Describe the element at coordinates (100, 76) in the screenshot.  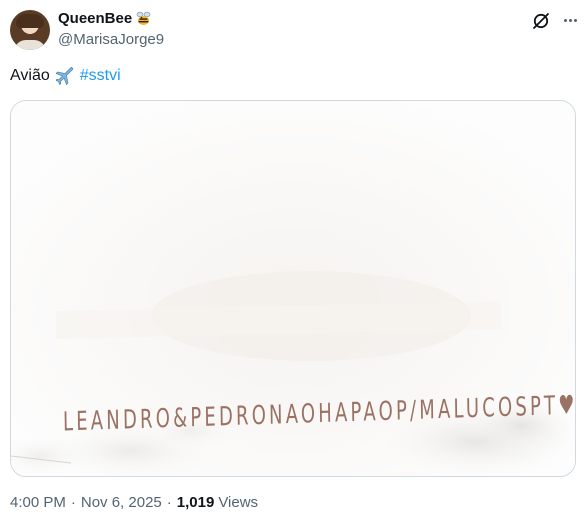
I see `hashtag-link: #sstvi` at that location.